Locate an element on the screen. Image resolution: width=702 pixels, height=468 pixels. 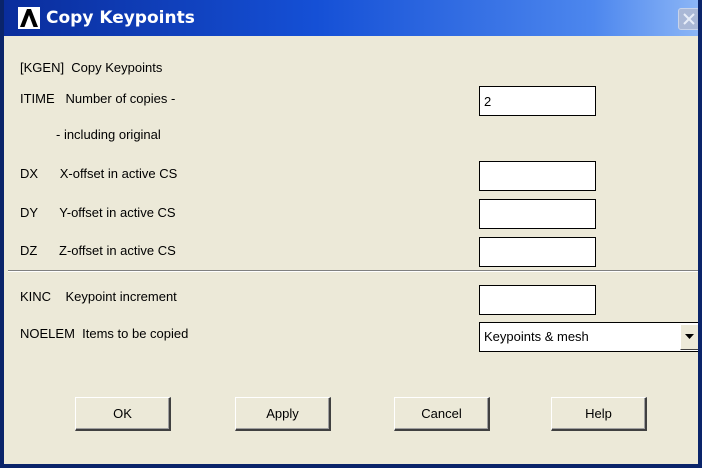
noelem-select: Keypoints & mesh is located at coordinates (588, 337).